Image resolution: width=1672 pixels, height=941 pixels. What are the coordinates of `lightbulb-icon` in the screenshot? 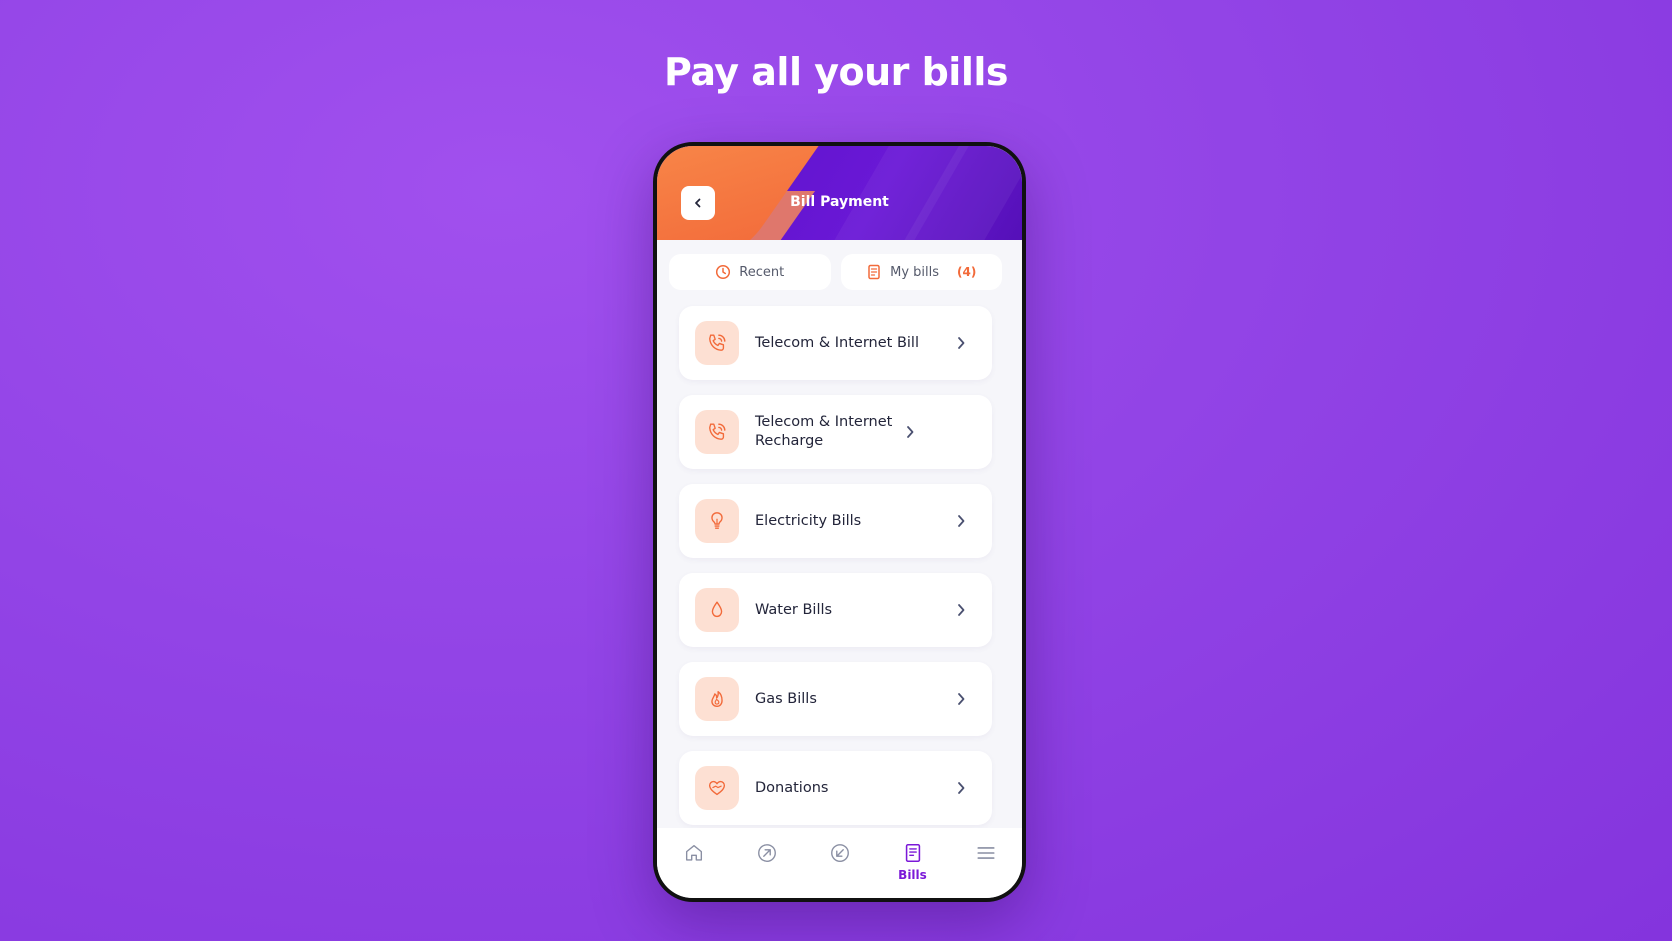 It's located at (717, 520).